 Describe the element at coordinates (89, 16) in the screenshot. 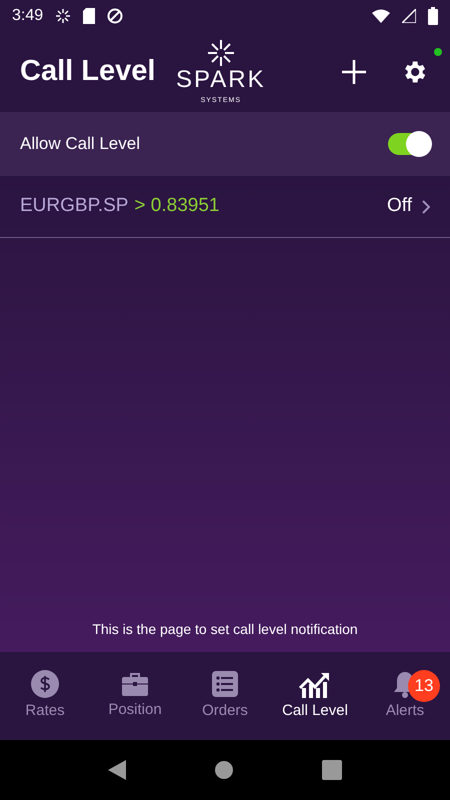

I see `sd-card-icon` at that location.